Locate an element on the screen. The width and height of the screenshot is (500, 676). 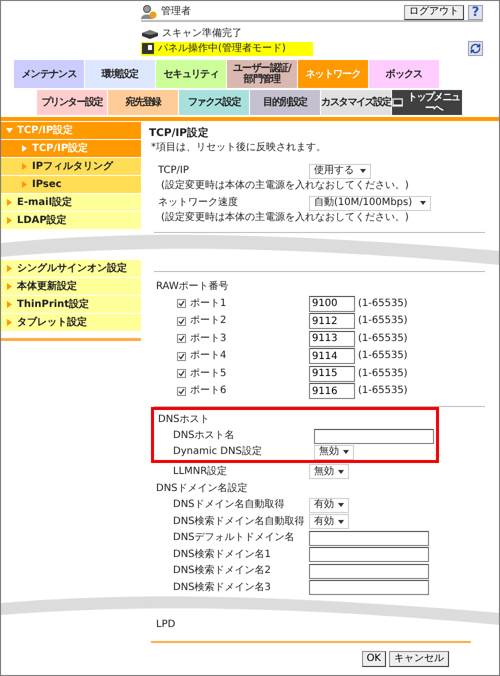
sidebar-item: ThinPrint設定 is located at coordinates (71, 305).